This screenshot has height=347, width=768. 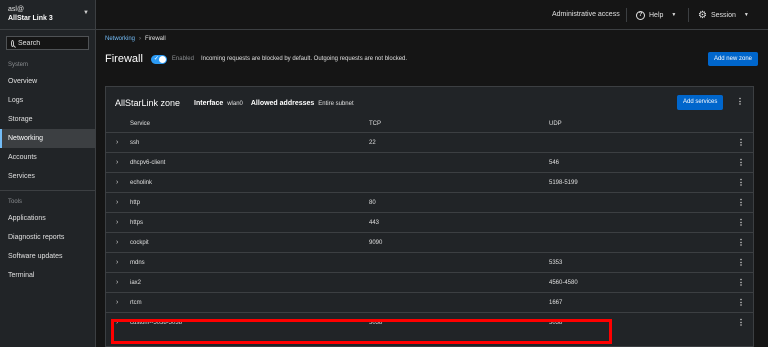 What do you see at coordinates (732, 59) in the screenshot?
I see `add-new-zone-button: Add new zone` at bounding box center [732, 59].